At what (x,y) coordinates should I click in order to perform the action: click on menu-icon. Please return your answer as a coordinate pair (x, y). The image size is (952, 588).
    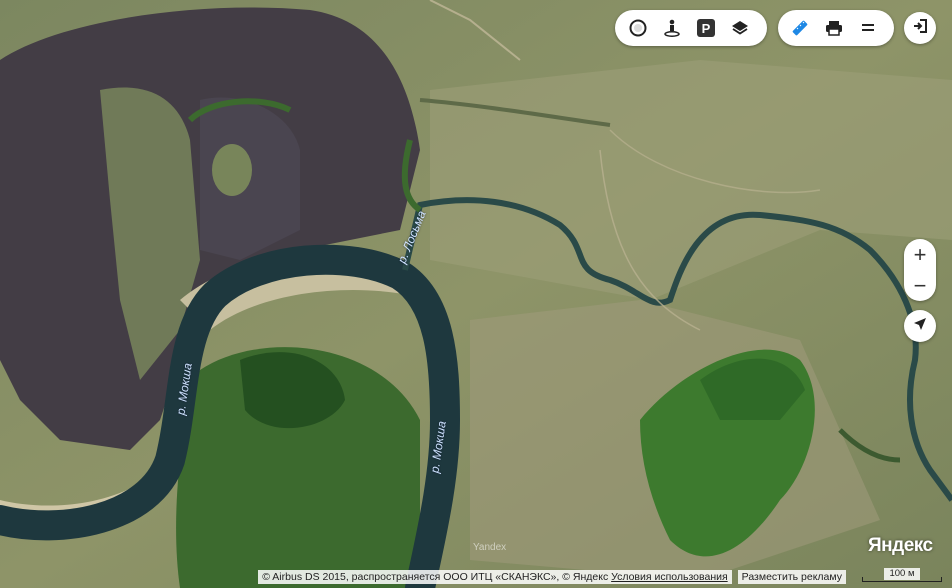
    Looking at the image, I should click on (868, 28).